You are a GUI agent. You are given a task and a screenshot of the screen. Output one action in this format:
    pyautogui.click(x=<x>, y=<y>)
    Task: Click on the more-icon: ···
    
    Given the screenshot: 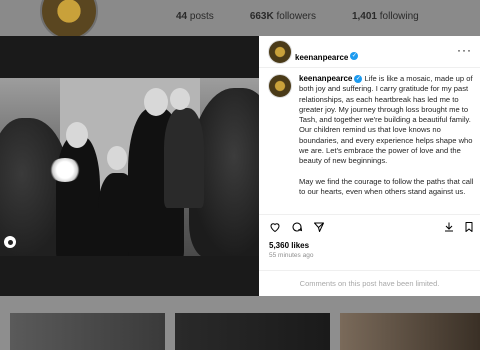 What is the action you would take?
    pyautogui.click(x=464, y=50)
    